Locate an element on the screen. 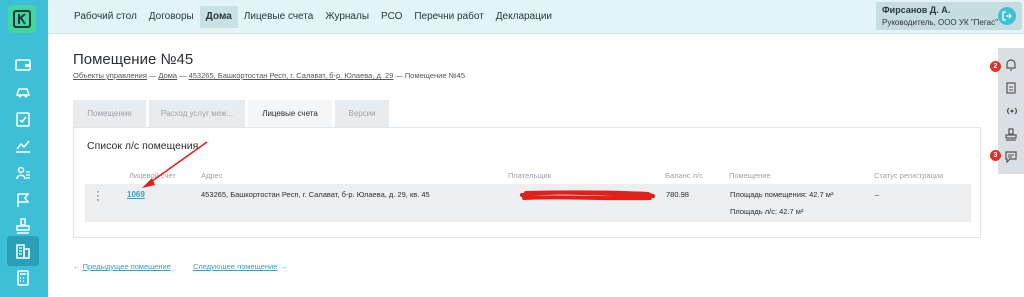  wallet-icon is located at coordinates (23, 65).